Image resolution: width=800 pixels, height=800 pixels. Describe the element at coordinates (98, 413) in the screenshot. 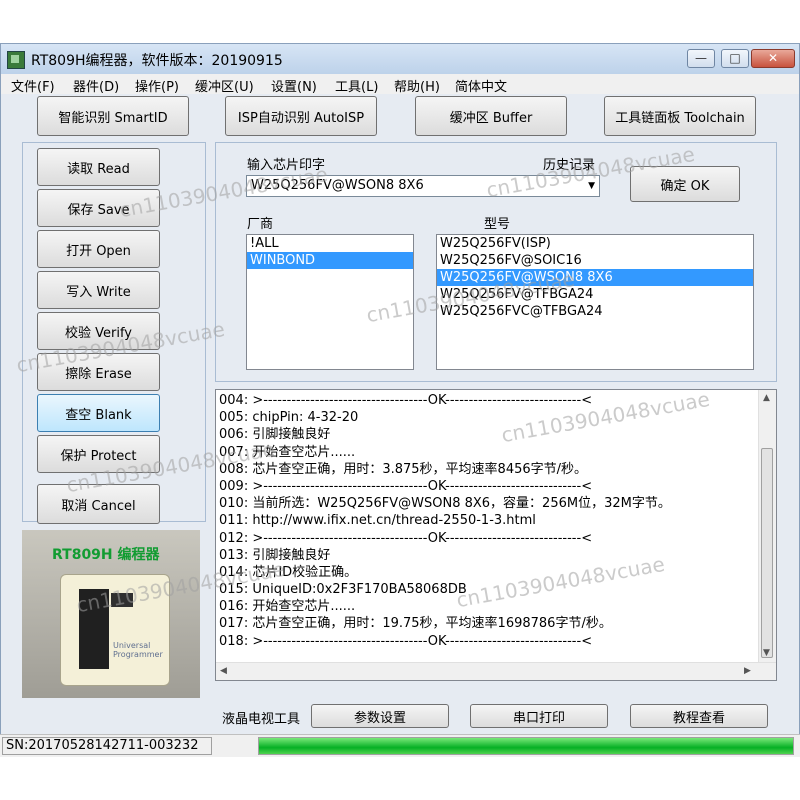

I see `blank-check-button: 查空 Blank` at that location.